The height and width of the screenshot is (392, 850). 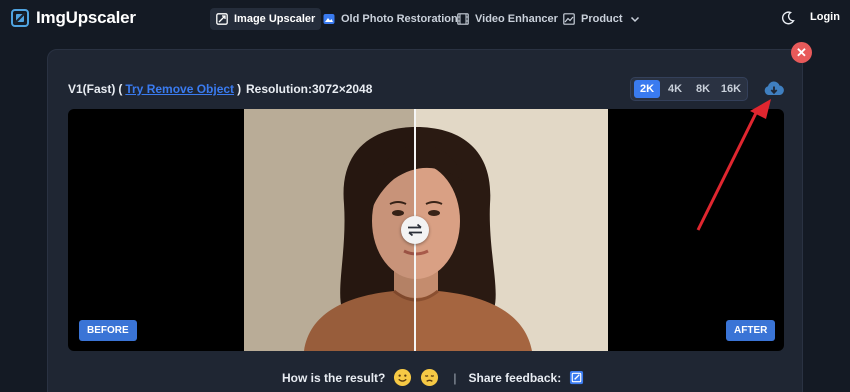 What do you see at coordinates (634, 19) in the screenshot?
I see `chevron-down-icon` at bounding box center [634, 19].